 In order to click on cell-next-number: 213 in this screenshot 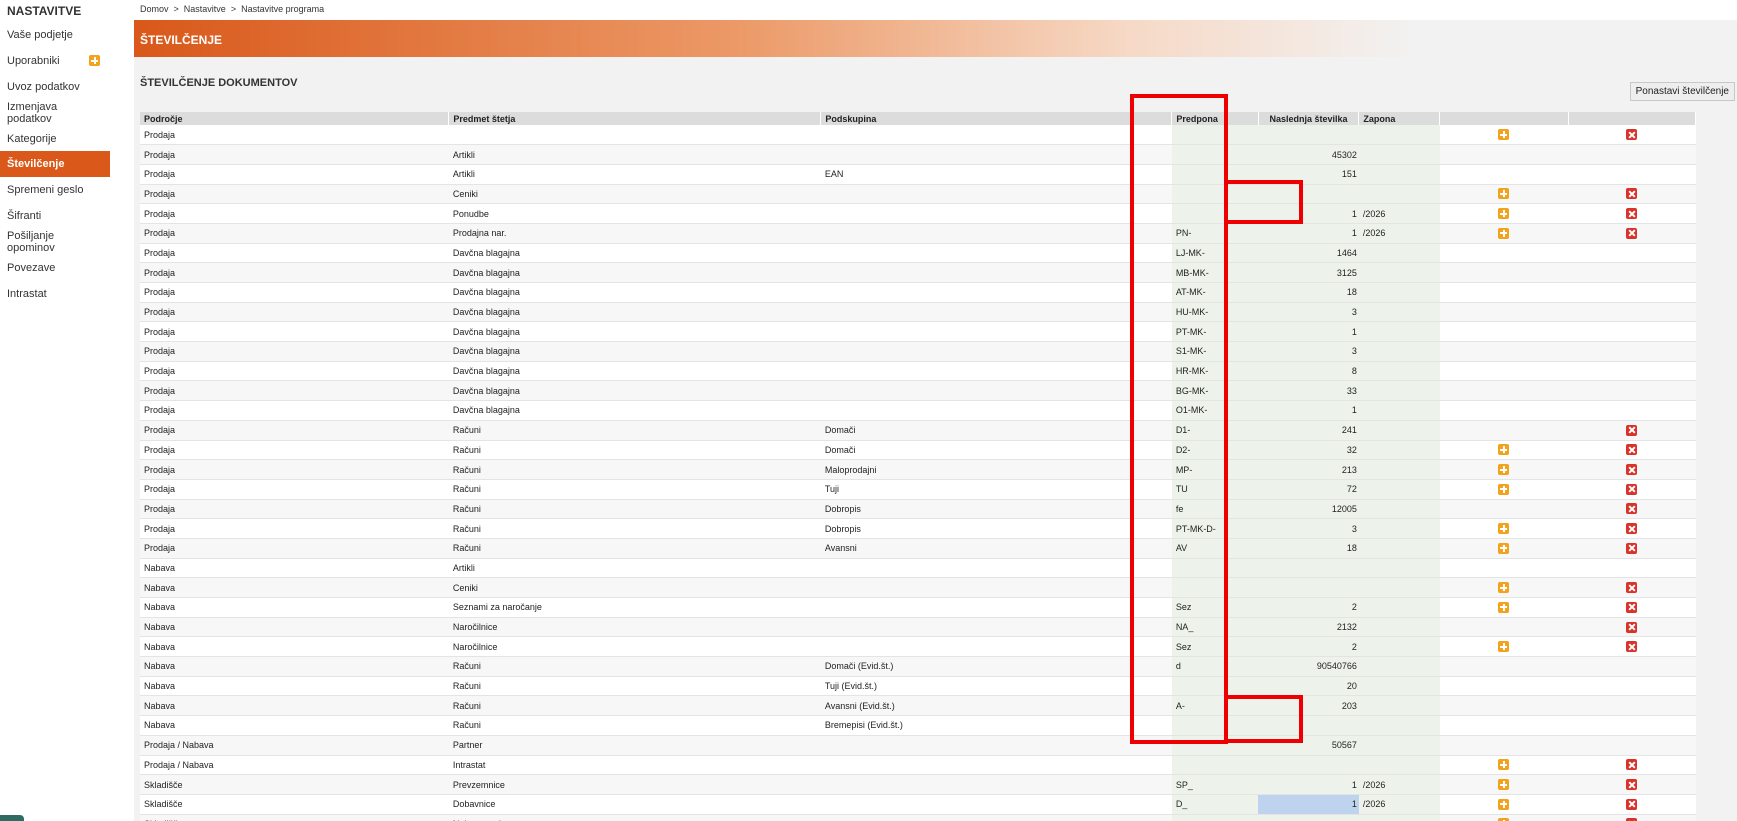, I will do `click(1308, 469)`.